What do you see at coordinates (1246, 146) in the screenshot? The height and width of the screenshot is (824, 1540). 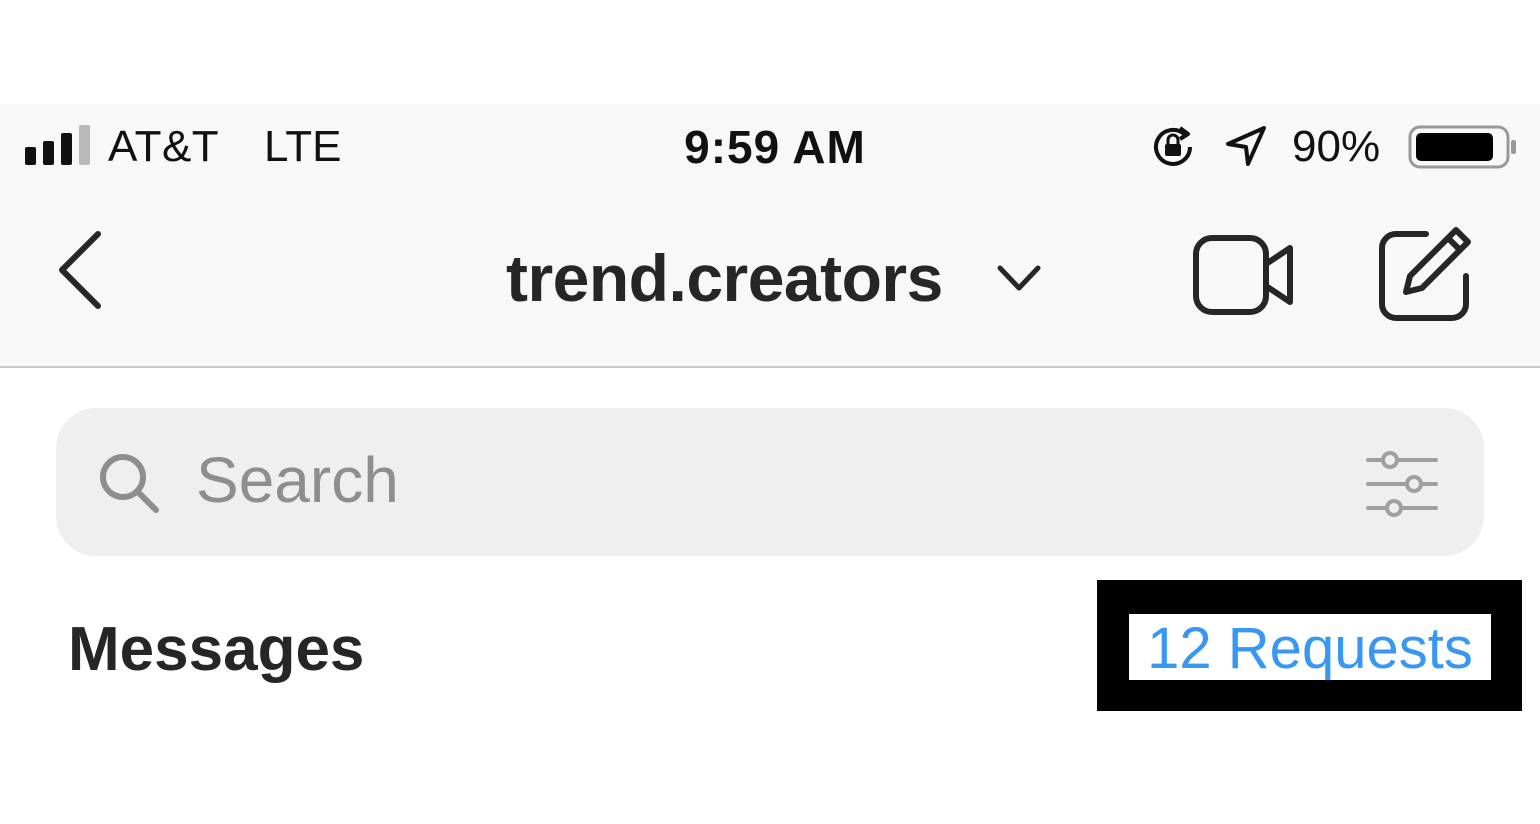 I see `location-arrow-icon` at bounding box center [1246, 146].